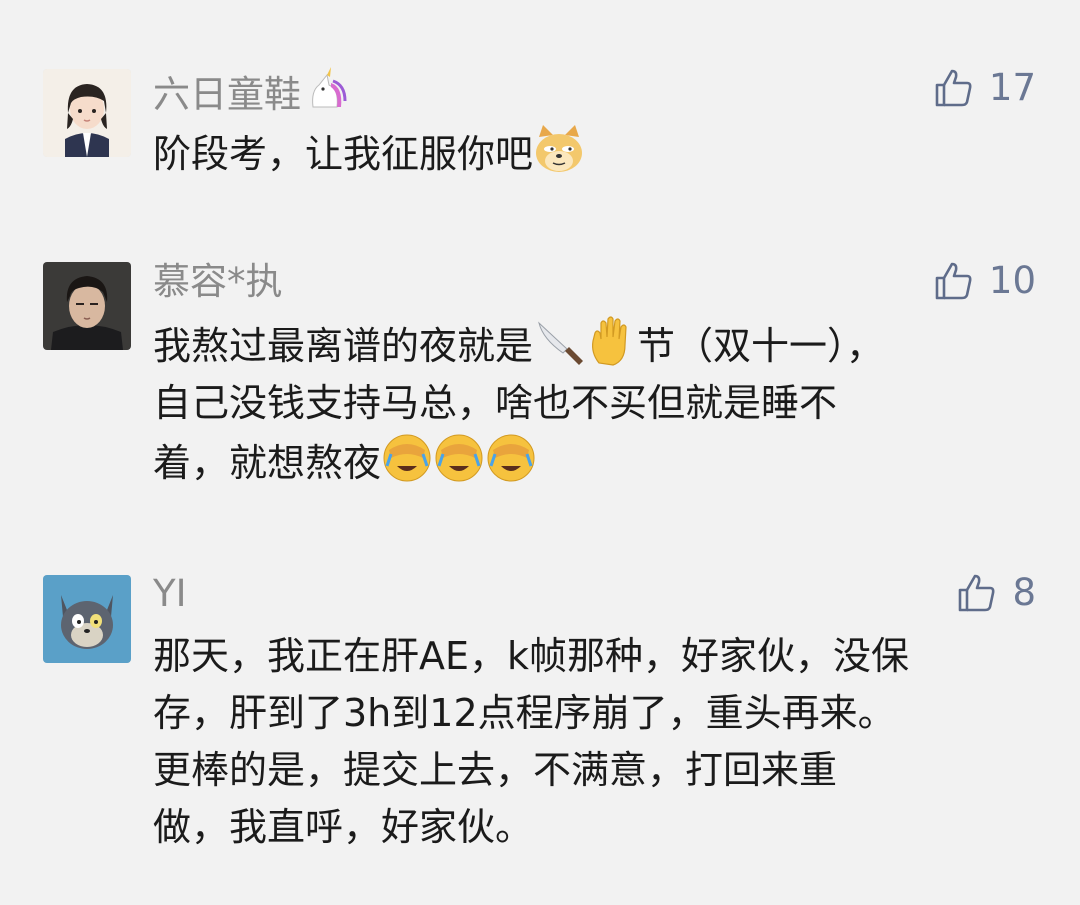 The image size is (1080, 905). Describe the element at coordinates (611, 341) in the screenshot. I see `raised-hand-emoji` at that location.